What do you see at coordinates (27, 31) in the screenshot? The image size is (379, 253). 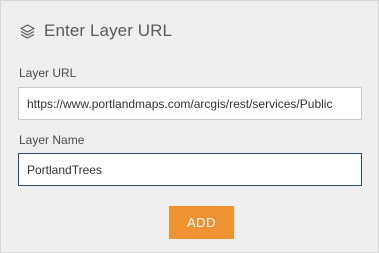 I see `layers-icon` at bounding box center [27, 31].